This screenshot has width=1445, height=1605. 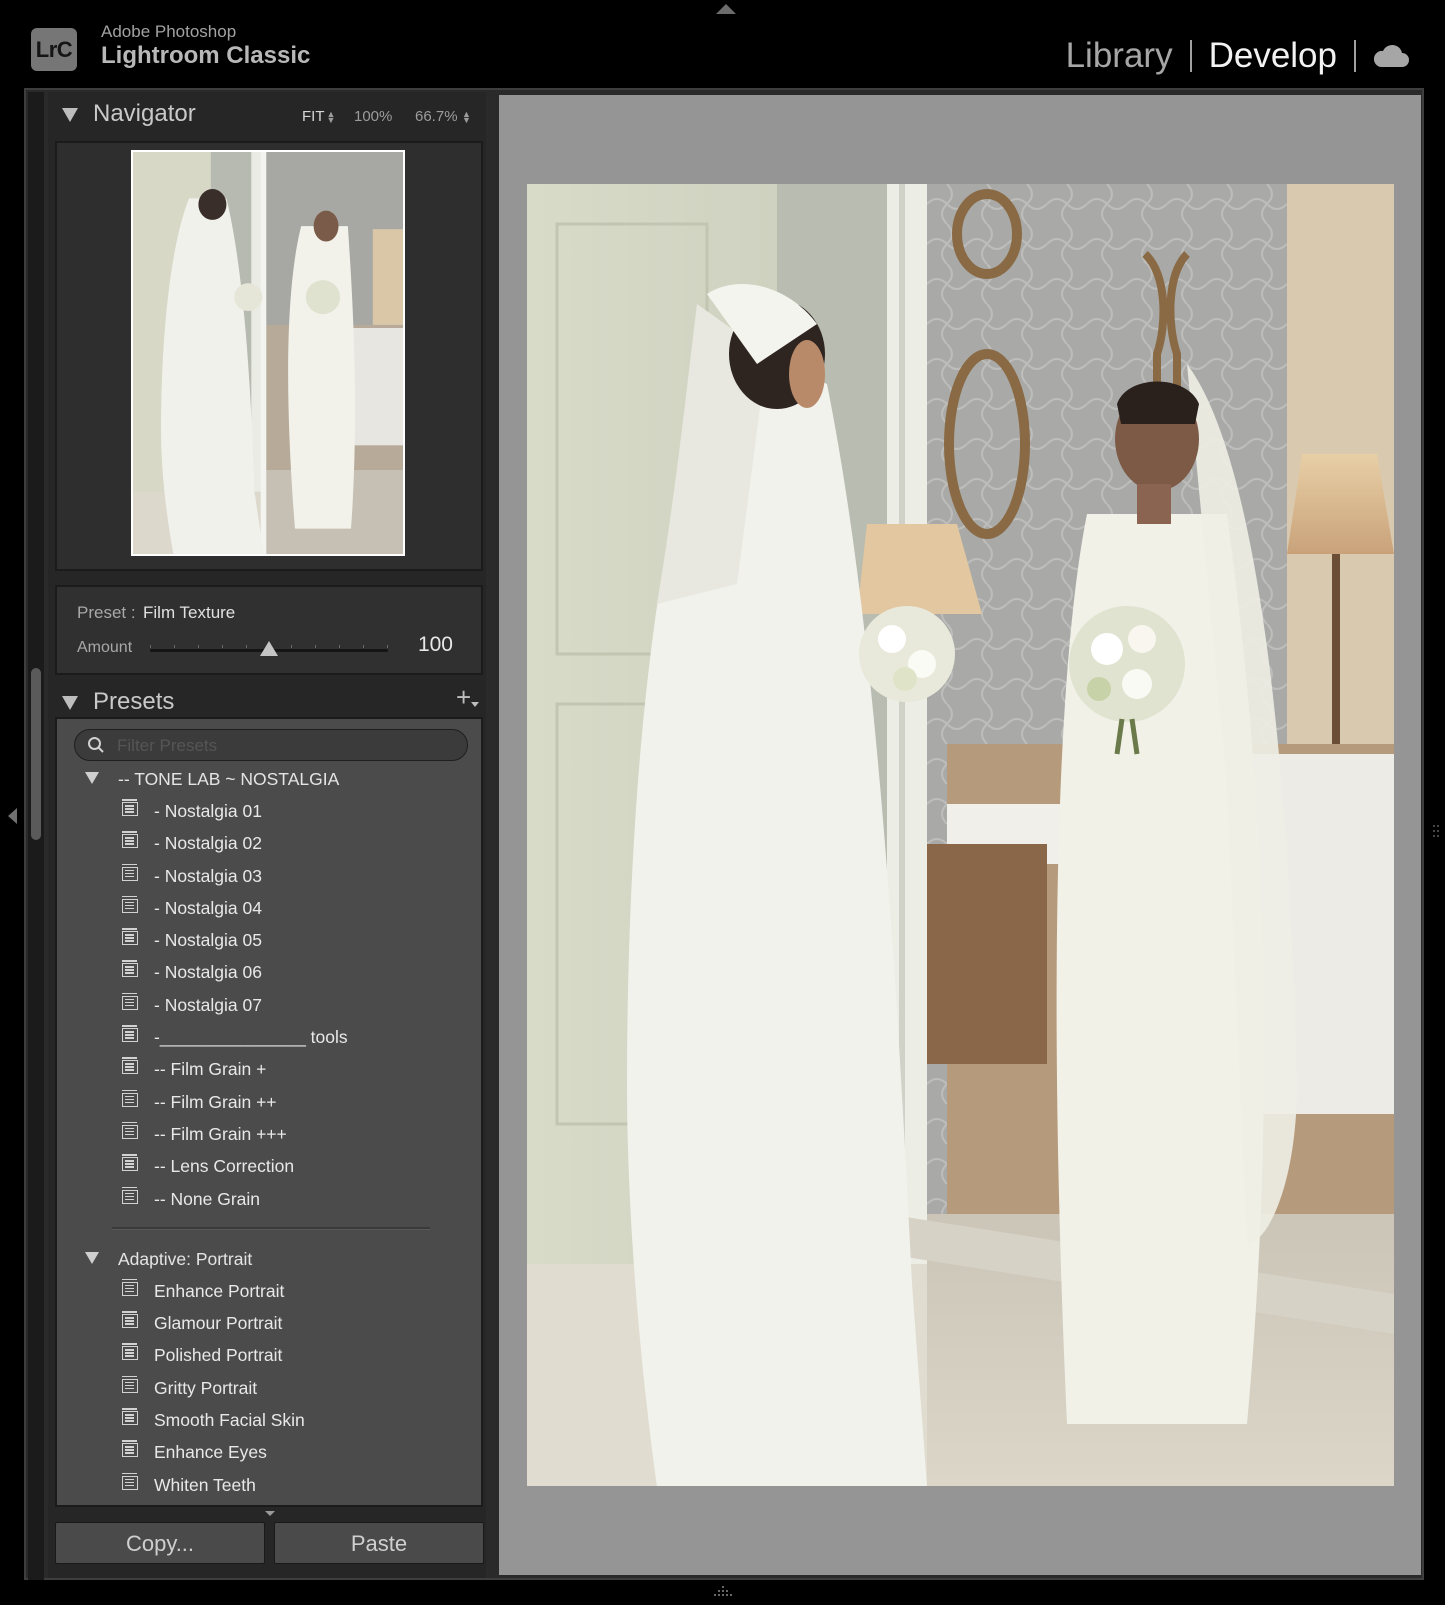 I want to click on left-panel-scrollbar-thumb, so click(x=36, y=754).